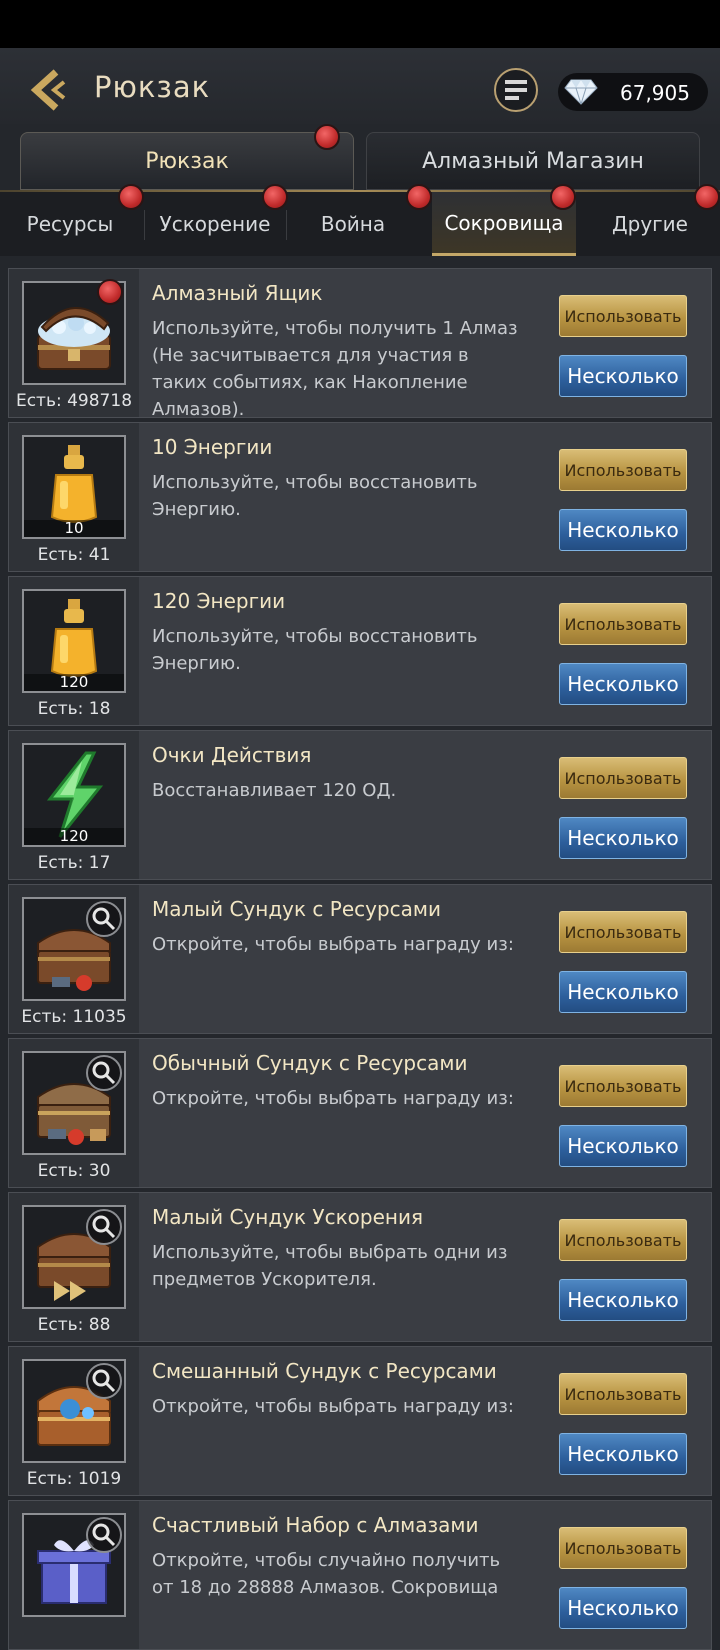 This screenshot has width=720, height=1650. I want to click on item-name: Малый Сундук с Ресурсами, so click(297, 909).